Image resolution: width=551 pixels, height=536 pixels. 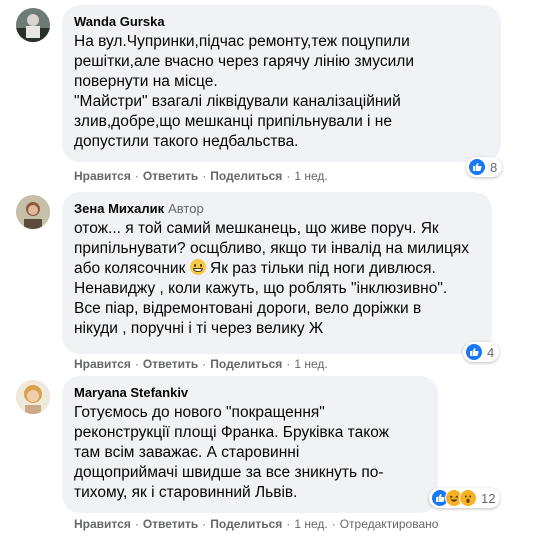 What do you see at coordinates (277, 208) in the screenshot?
I see `comment-author: Зена Михалик Автор` at bounding box center [277, 208].